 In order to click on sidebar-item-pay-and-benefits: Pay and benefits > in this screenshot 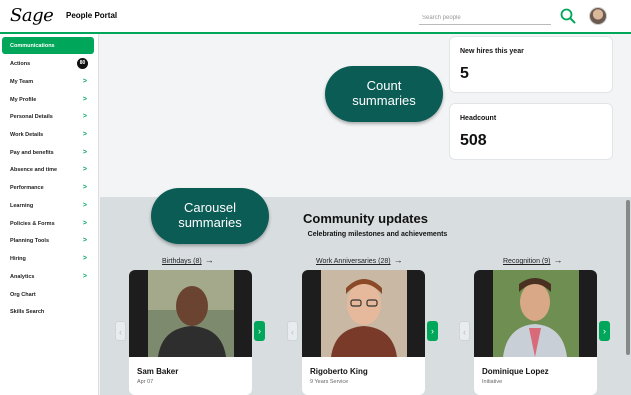, I will do `click(48, 152)`.